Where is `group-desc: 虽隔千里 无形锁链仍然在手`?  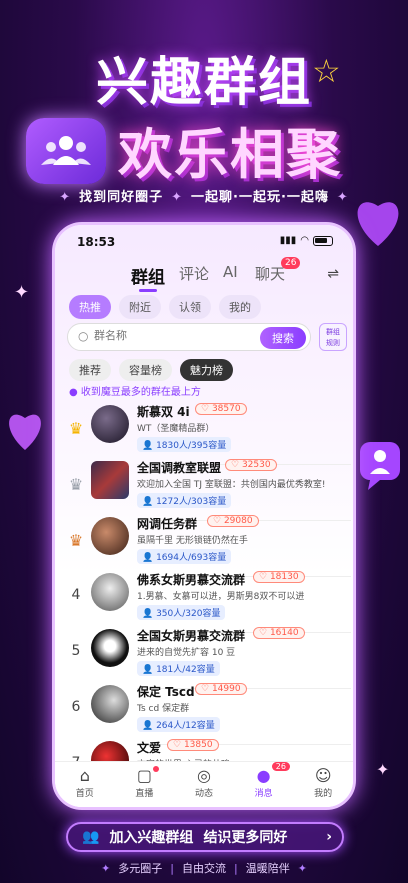 group-desc: 虽隔千里 无形锁链仍然在手 is located at coordinates (192, 541).